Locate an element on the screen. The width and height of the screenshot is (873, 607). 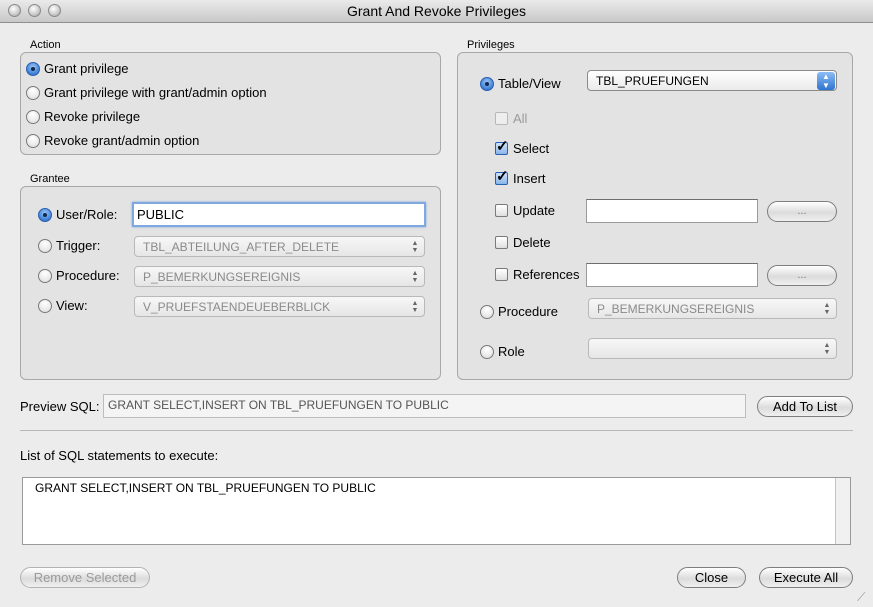
references-columns-field is located at coordinates (672, 275).